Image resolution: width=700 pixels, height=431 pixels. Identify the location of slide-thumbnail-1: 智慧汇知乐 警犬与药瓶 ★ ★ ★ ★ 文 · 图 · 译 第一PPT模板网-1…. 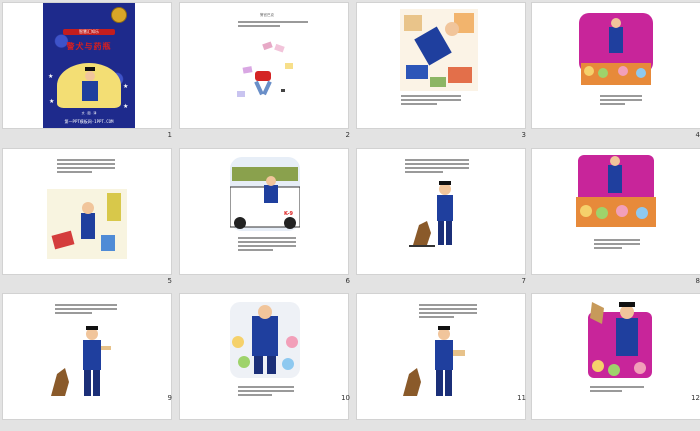
(87, 65).